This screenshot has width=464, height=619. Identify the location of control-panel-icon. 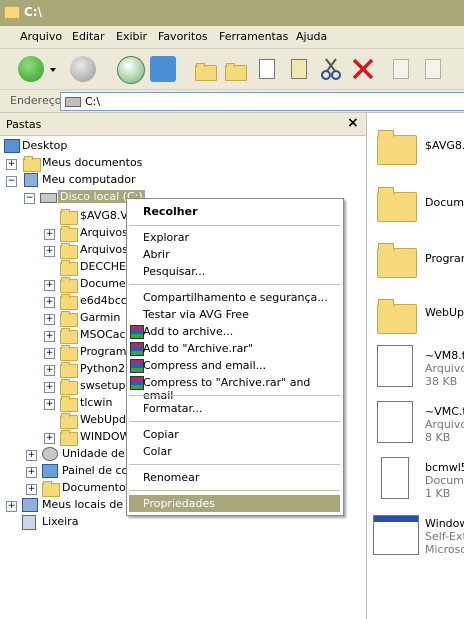
(50, 471).